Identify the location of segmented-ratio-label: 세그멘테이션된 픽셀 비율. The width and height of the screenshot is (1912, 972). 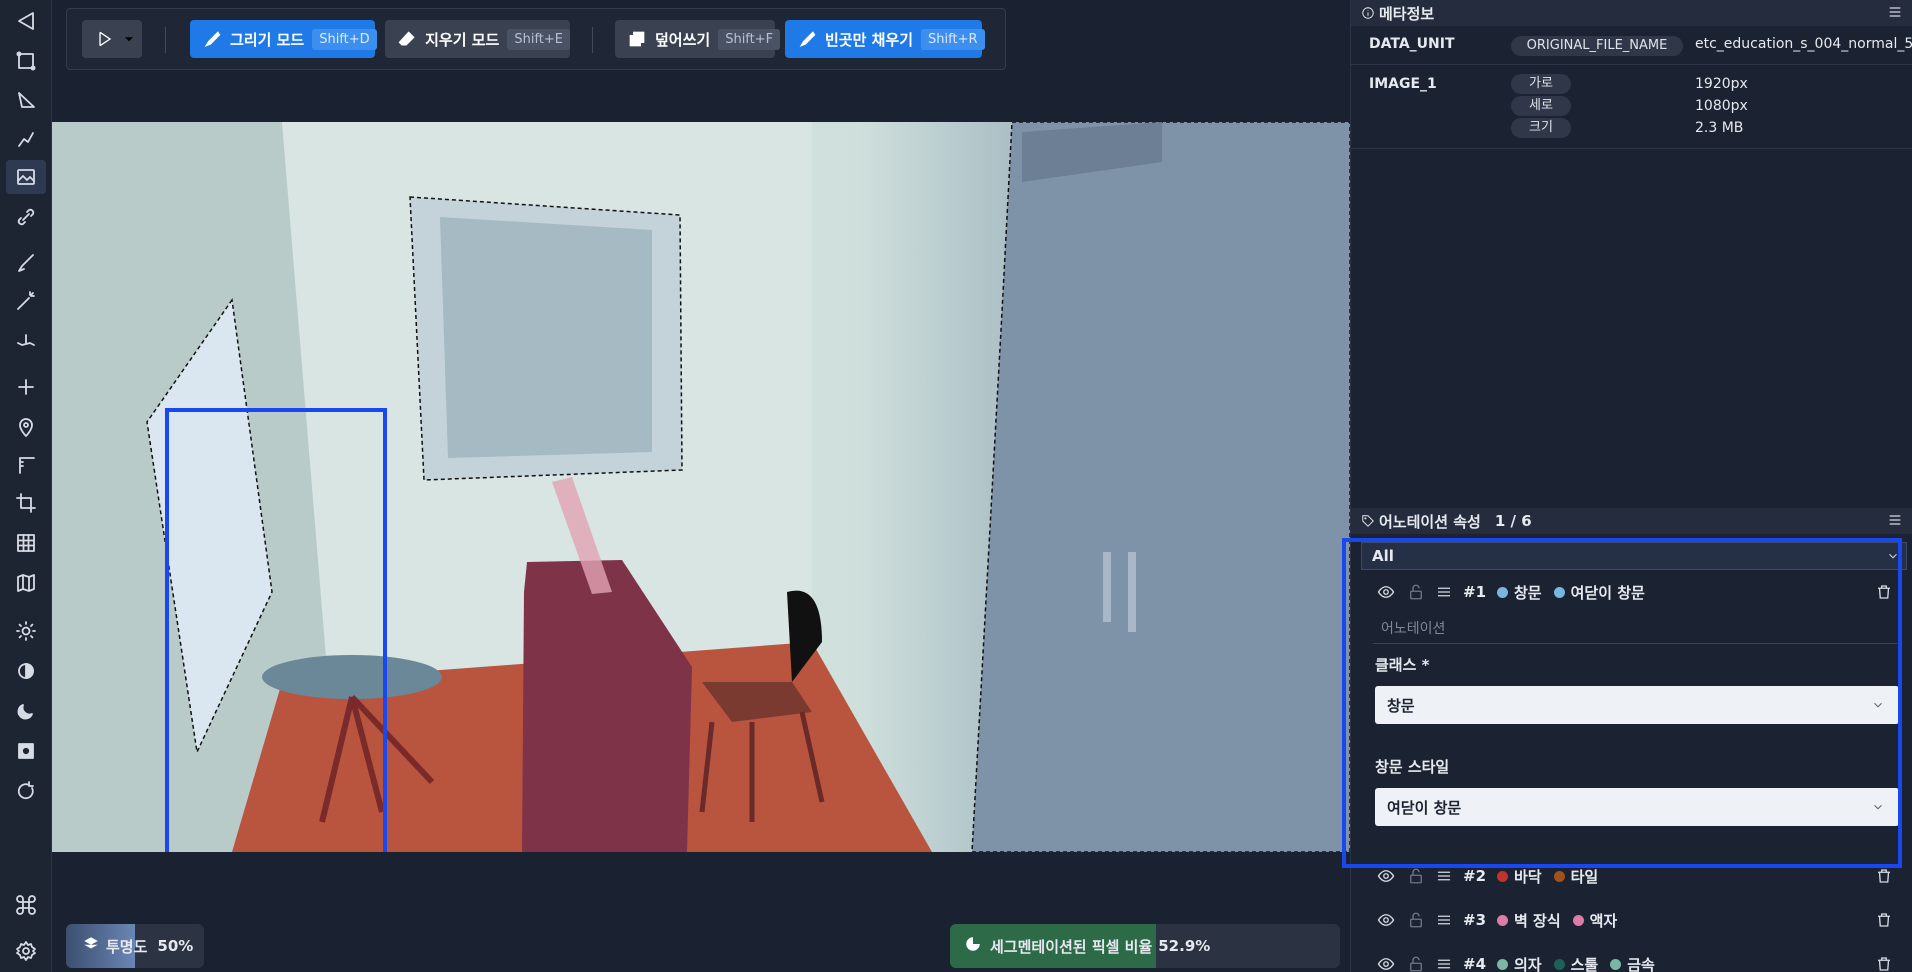
(1071, 946).